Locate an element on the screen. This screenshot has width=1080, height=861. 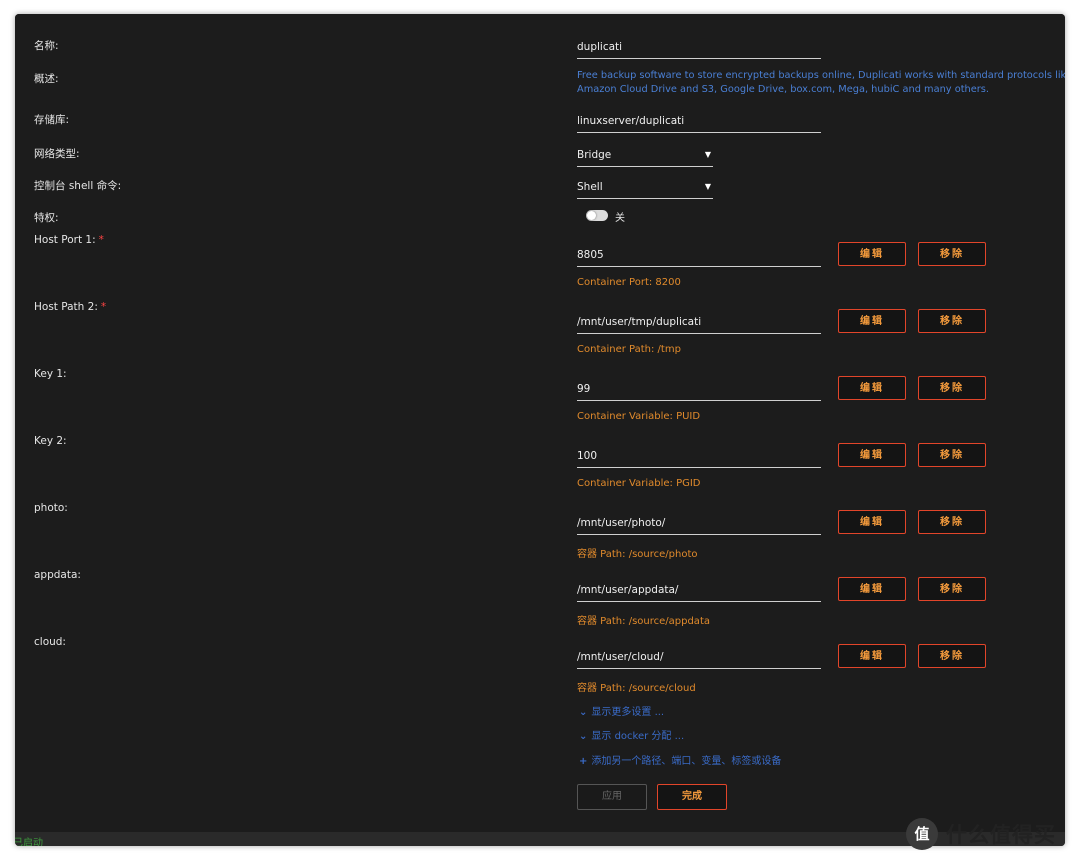
key-1-remove-button: 移除 is located at coordinates (952, 388).